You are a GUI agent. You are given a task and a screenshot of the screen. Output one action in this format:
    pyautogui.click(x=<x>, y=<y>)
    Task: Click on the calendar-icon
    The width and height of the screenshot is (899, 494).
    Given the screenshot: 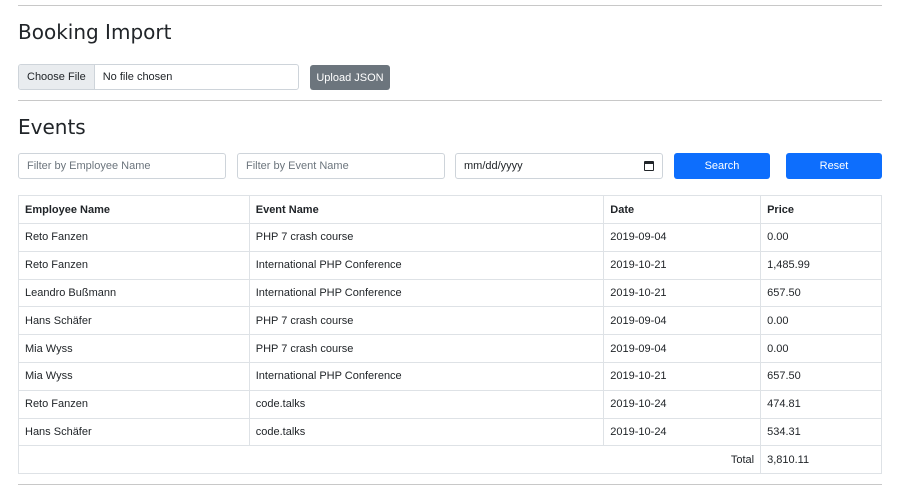 What is the action you would take?
    pyautogui.click(x=649, y=166)
    